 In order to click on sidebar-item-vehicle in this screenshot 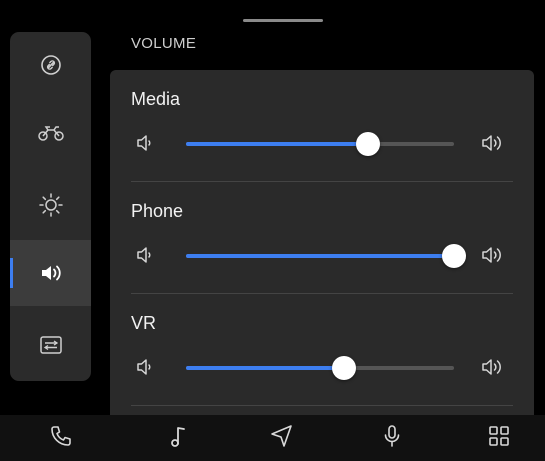, I will do `click(50, 133)`.